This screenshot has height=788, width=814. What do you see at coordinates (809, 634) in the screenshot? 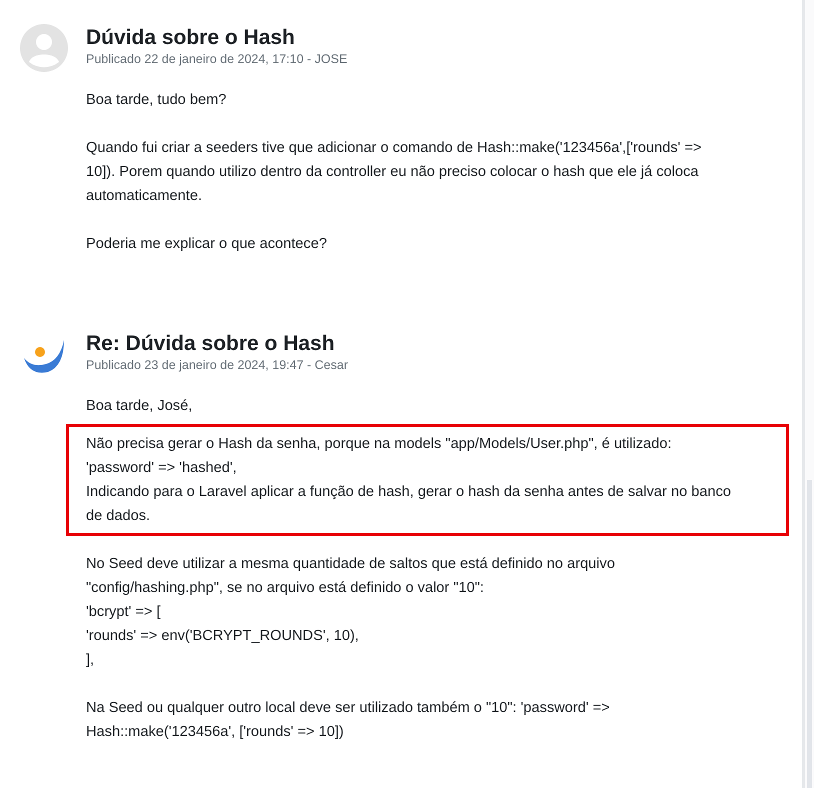
I see `scrollbar-thumb` at bounding box center [809, 634].